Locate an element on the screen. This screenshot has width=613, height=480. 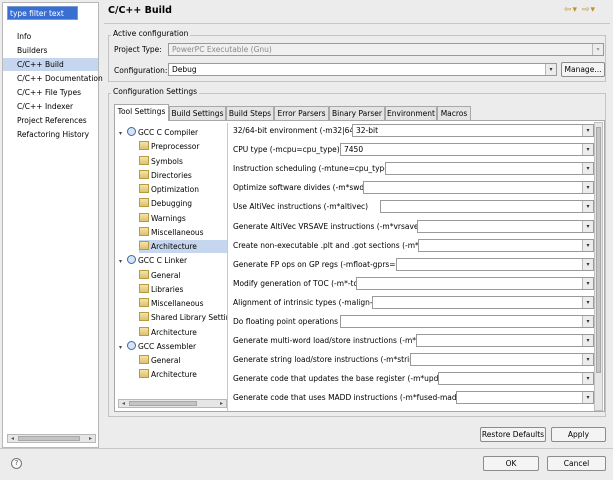
apply-button: Apply is located at coordinates (578, 434).